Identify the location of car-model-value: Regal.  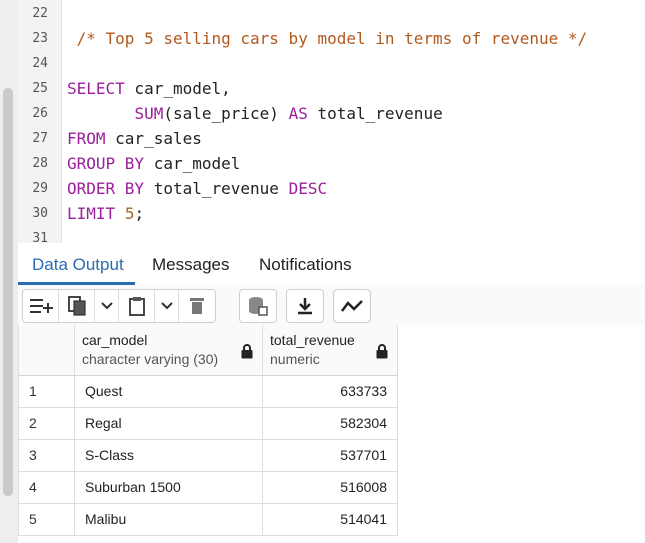
(103, 423).